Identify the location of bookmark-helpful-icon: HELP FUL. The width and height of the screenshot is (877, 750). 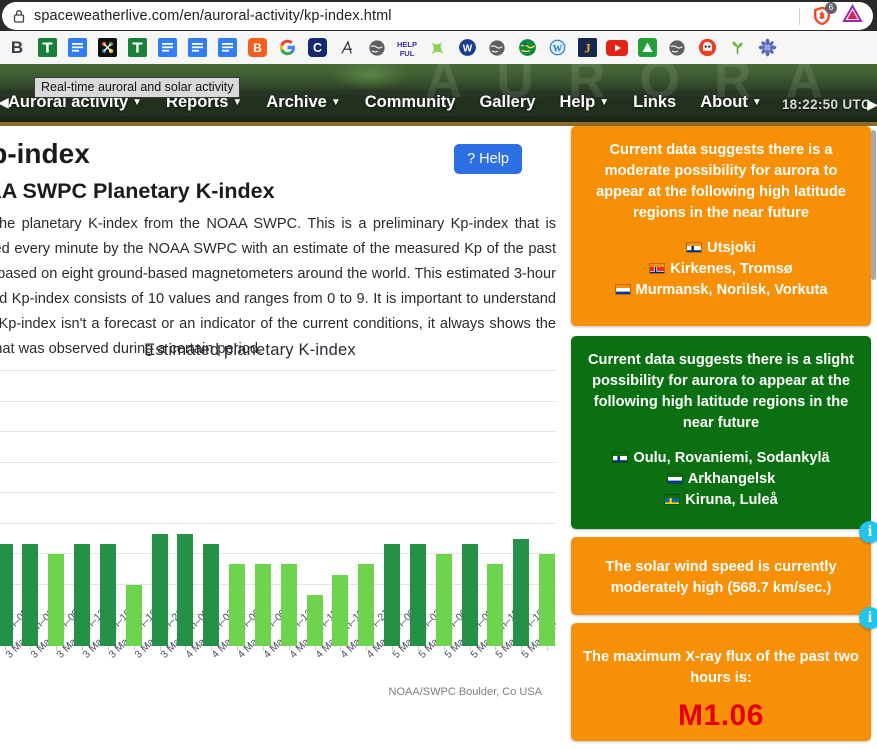
(407, 47).